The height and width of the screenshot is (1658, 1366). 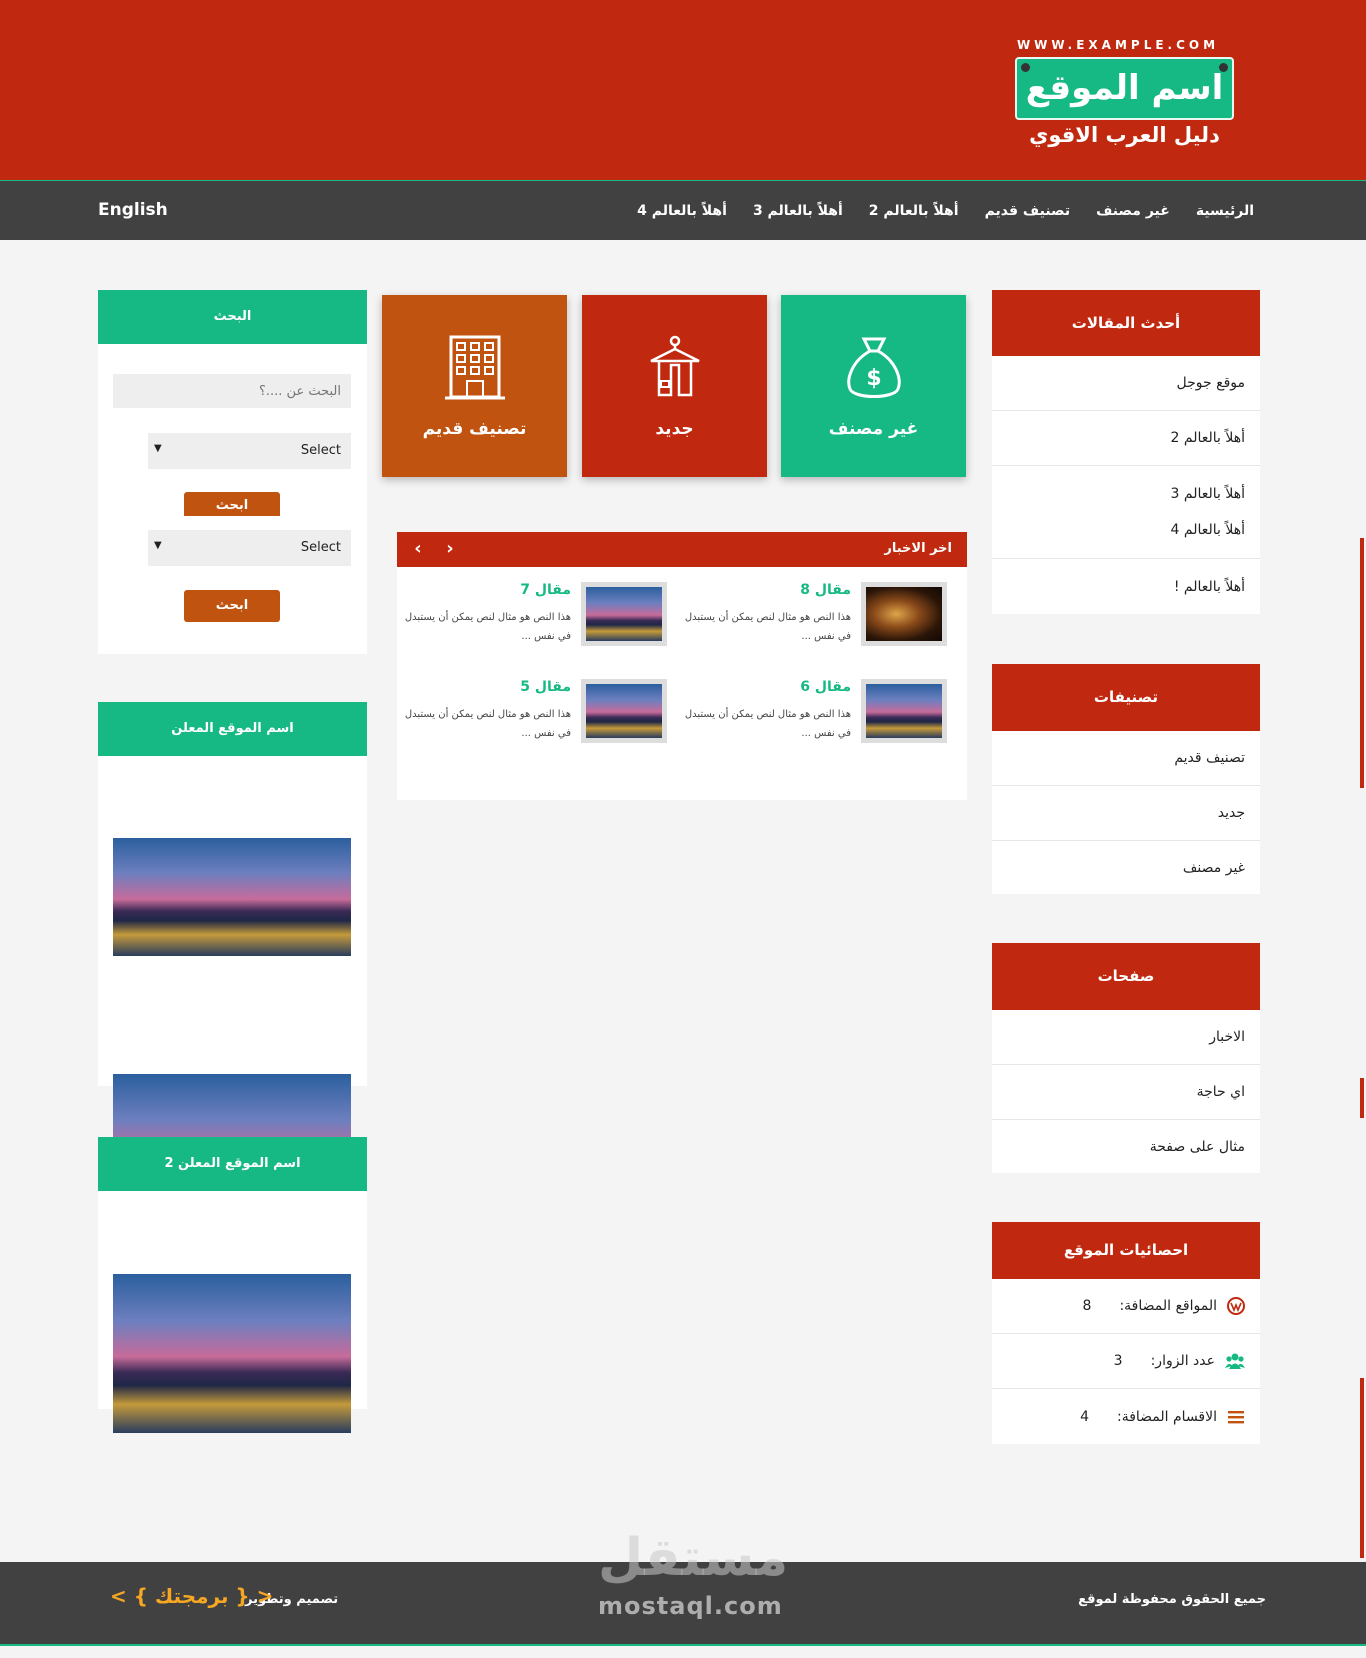 I want to click on list-item: جديد, so click(x=1126, y=813).